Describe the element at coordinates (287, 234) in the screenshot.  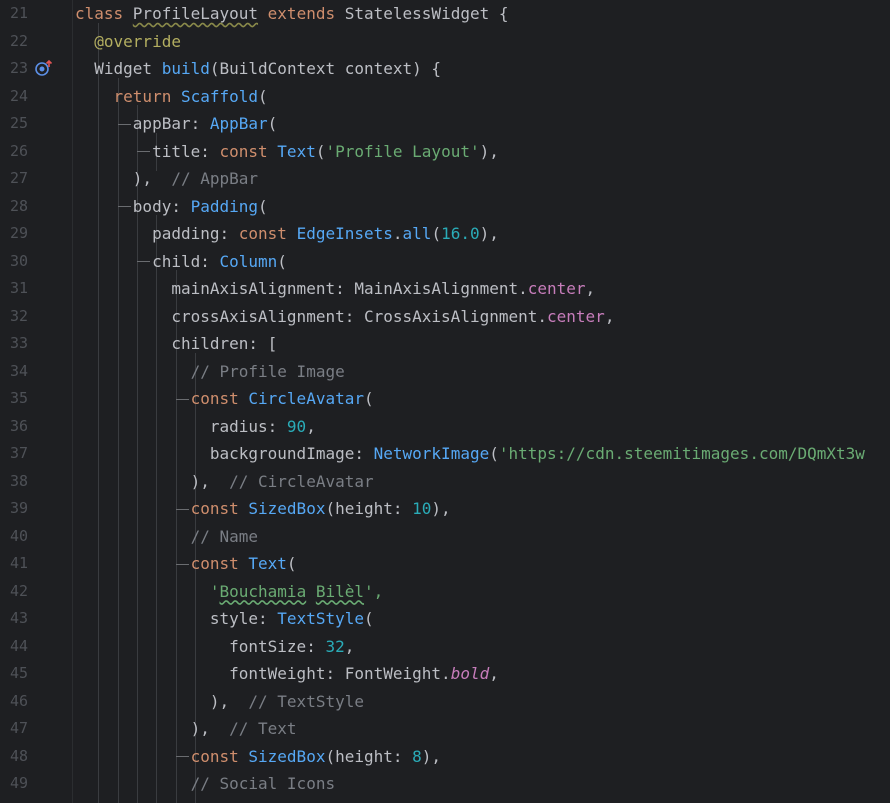
I see `code-line: padding: const EdgeInsets.all(16.0),` at that location.